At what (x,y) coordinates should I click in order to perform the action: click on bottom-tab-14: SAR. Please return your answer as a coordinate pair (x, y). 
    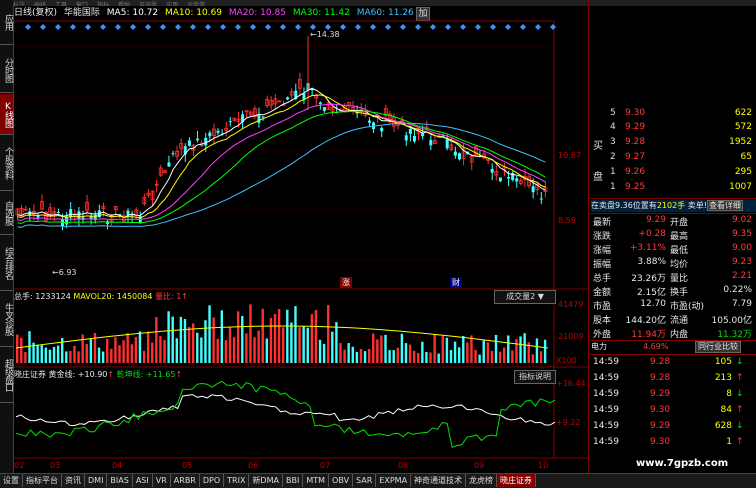
    Looking at the image, I should click on (365, 480).